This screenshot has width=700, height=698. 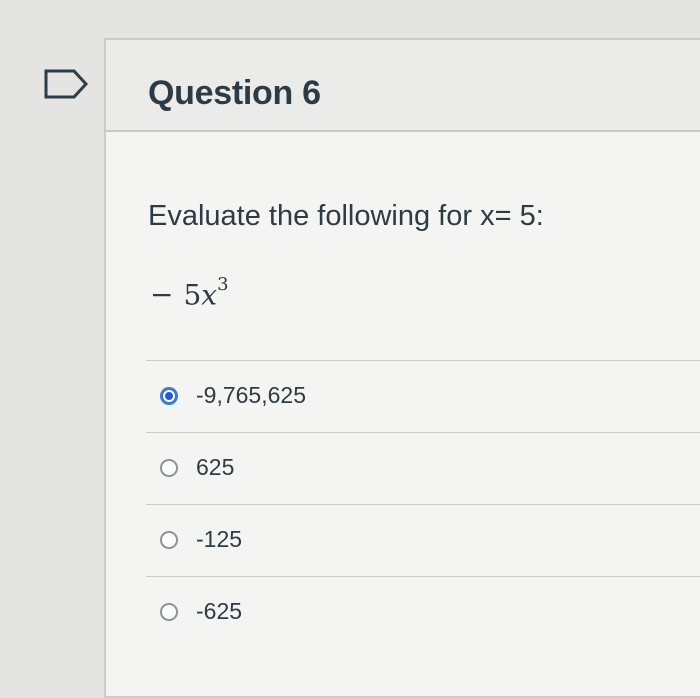 I want to click on answer-label: -125, so click(x=219, y=539).